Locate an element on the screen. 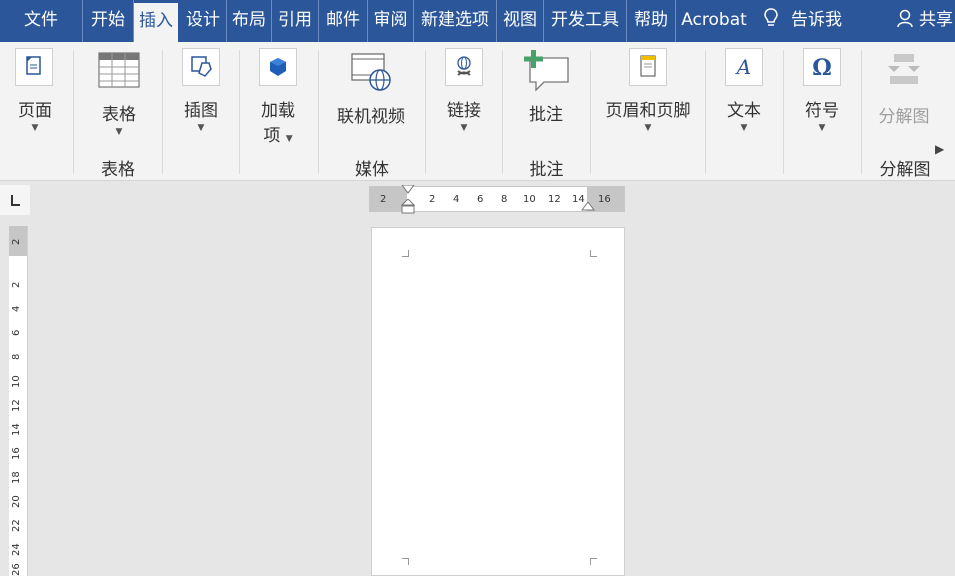 This screenshot has width=955, height=576. tab-layout: 布局 is located at coordinates (249, 21).